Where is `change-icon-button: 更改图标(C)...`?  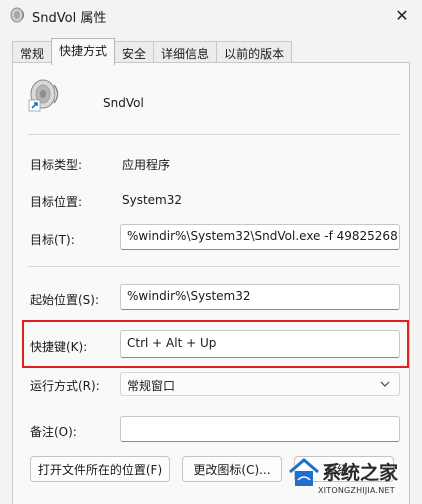 change-icon-button: 更改图标(C)... is located at coordinates (232, 469).